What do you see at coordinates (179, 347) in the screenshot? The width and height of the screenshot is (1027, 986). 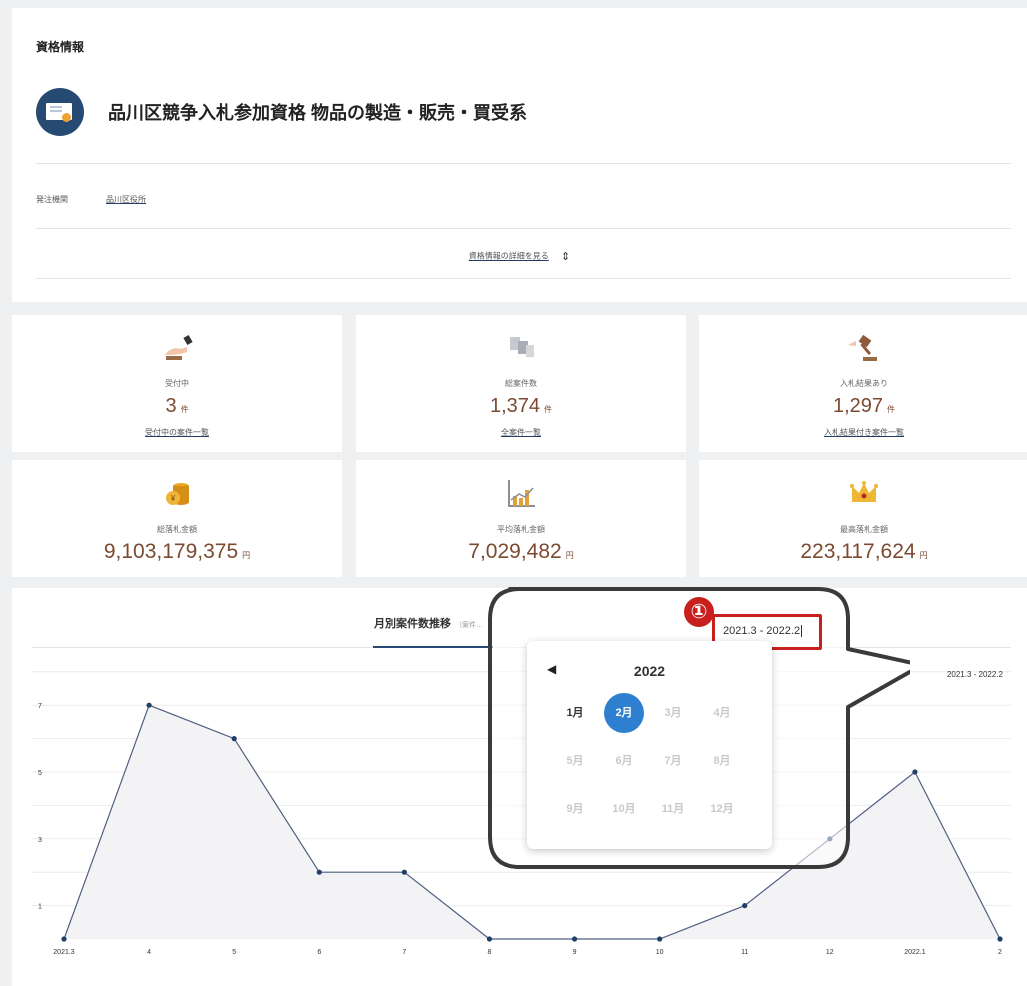 I see `gavel-hand-icon` at bounding box center [179, 347].